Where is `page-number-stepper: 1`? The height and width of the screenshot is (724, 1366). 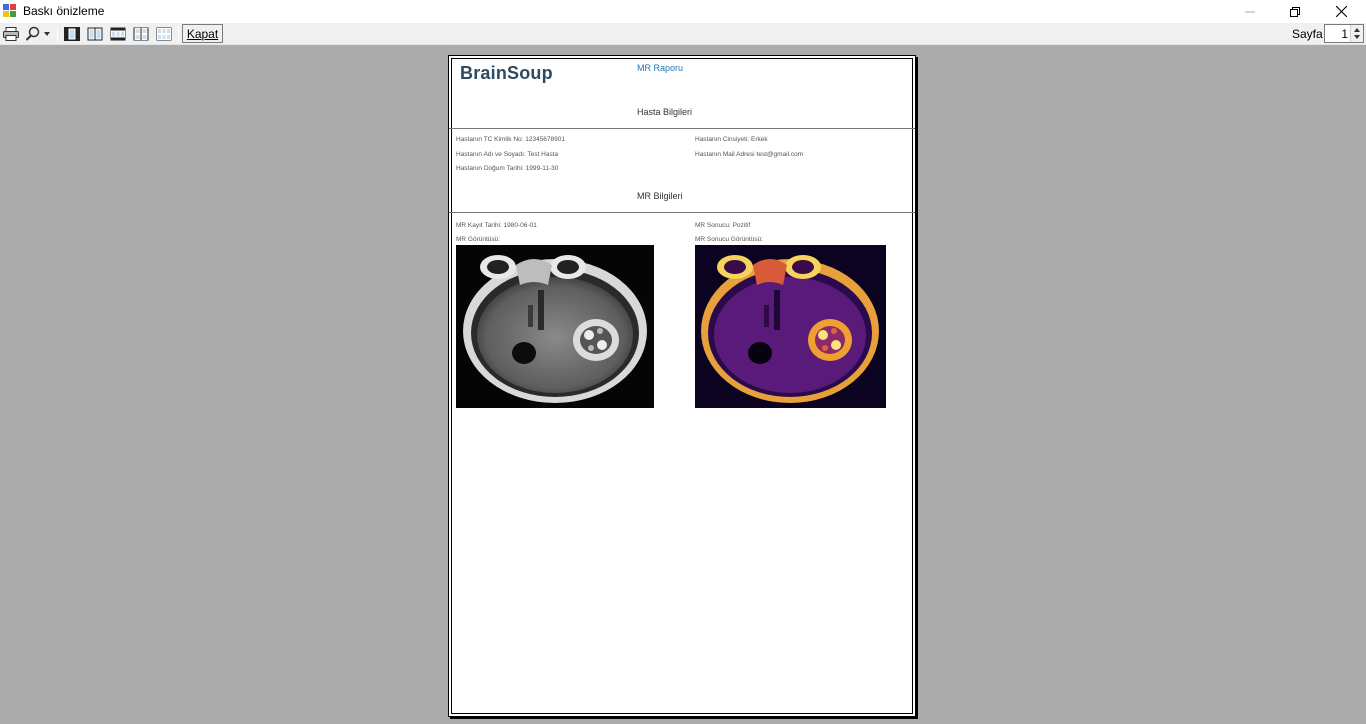 page-number-stepper: 1 is located at coordinates (1344, 33).